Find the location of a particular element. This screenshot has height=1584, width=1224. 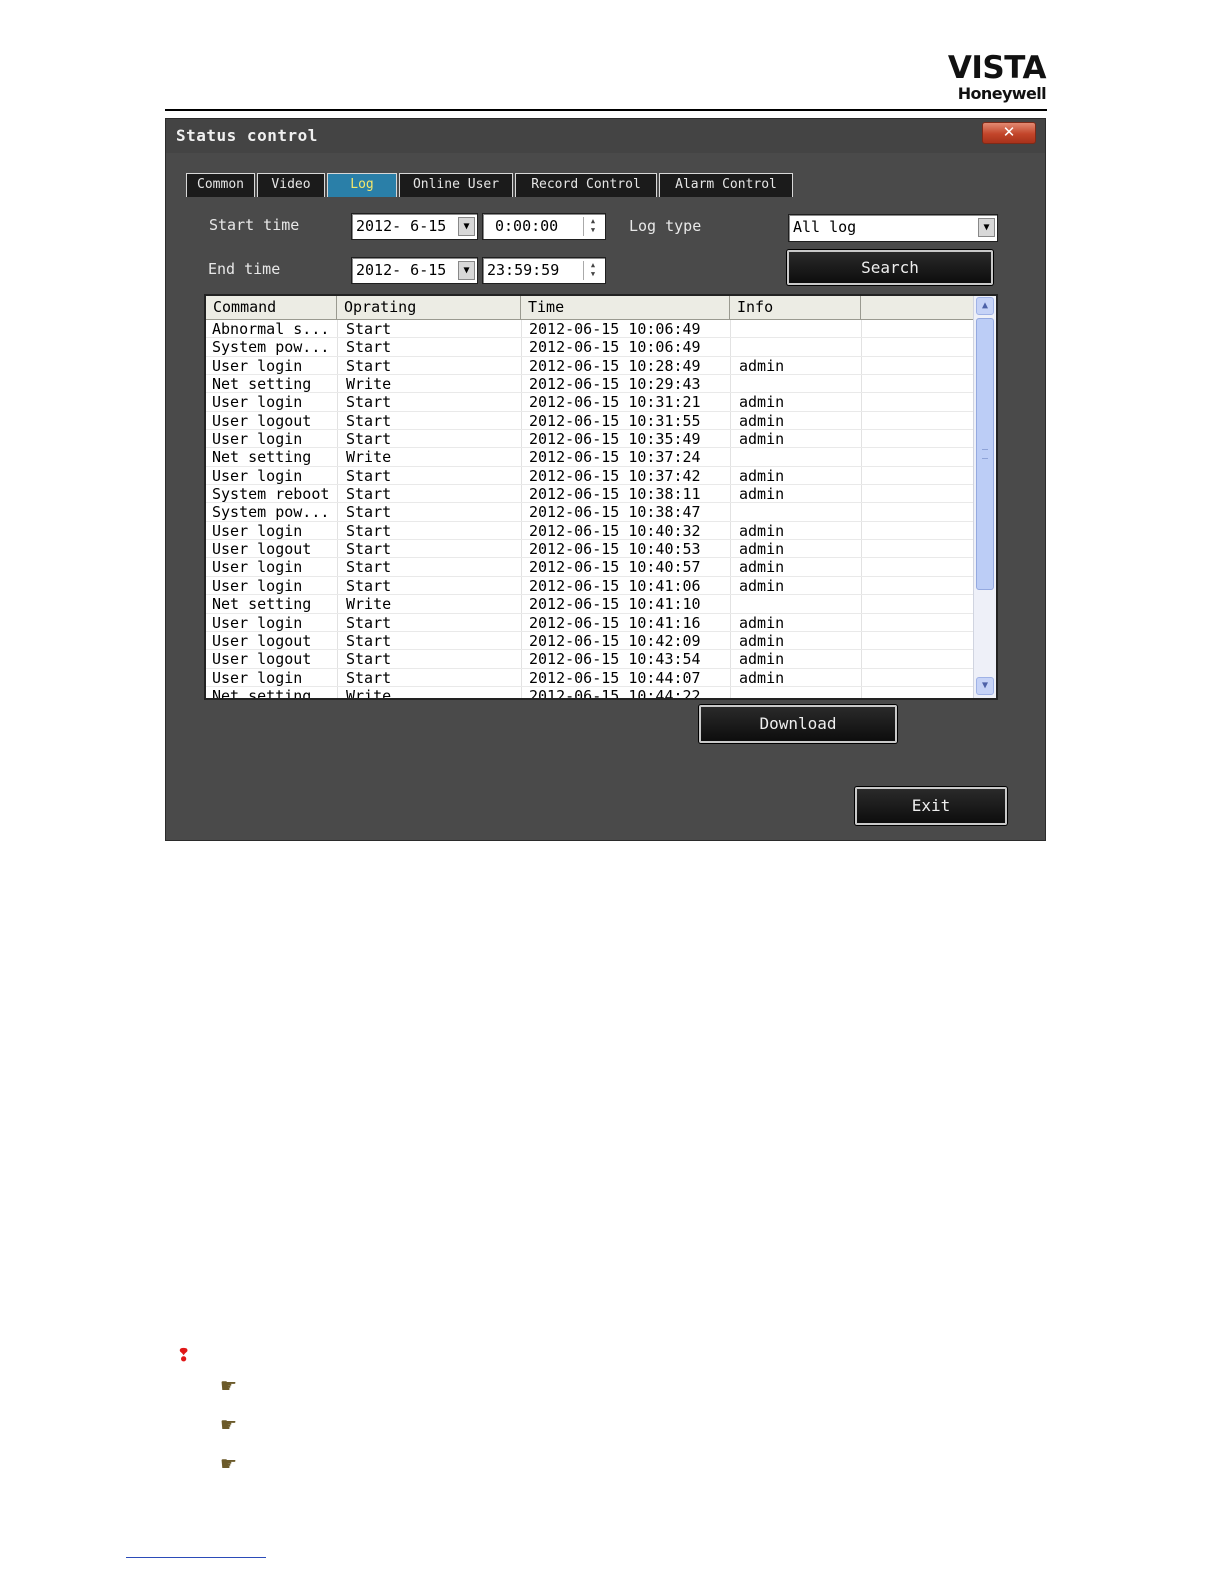

cell-time: 2012-06-15 10:44:07 is located at coordinates (615, 677).